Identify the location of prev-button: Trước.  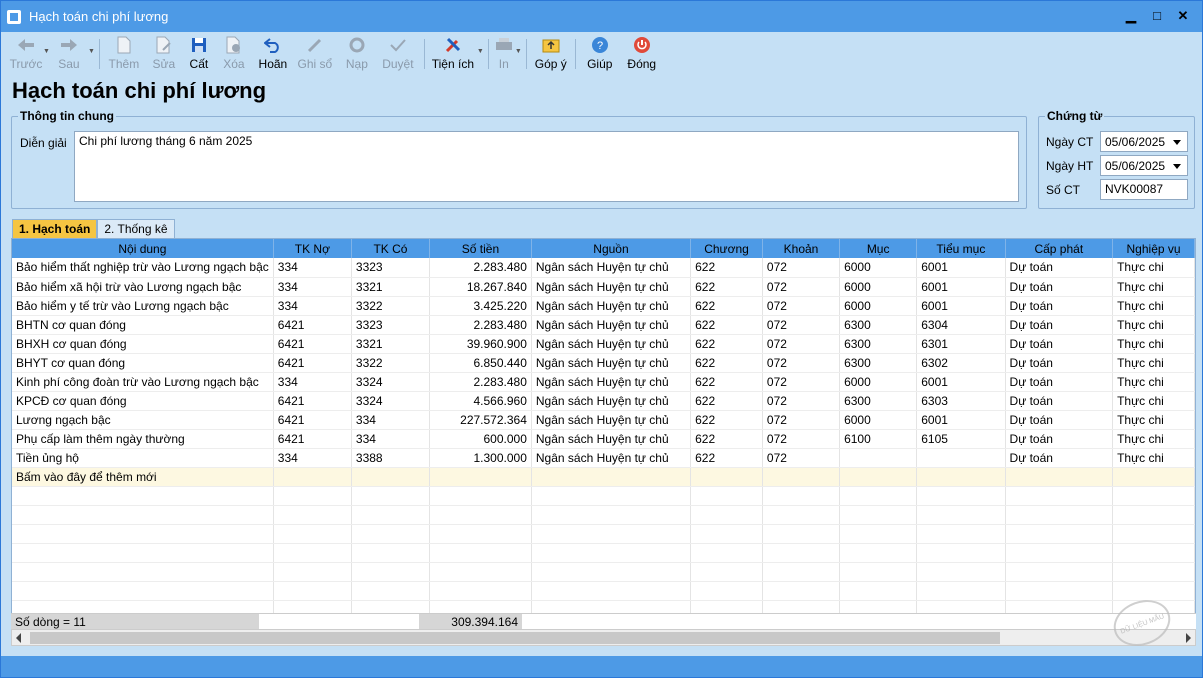
(26, 53).